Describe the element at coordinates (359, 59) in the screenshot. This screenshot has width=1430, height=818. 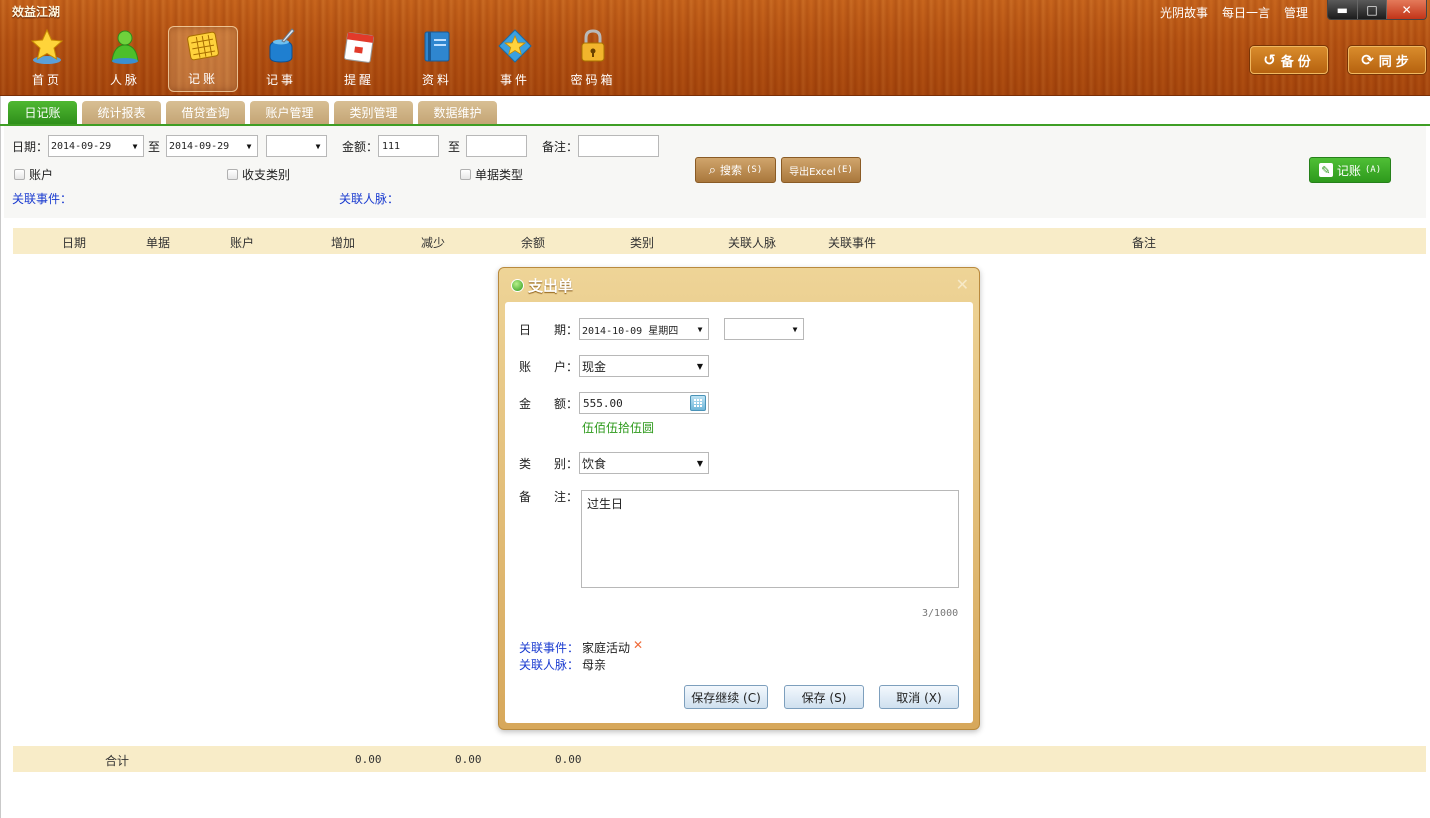
I see `nav-reminder: 提醒` at that location.